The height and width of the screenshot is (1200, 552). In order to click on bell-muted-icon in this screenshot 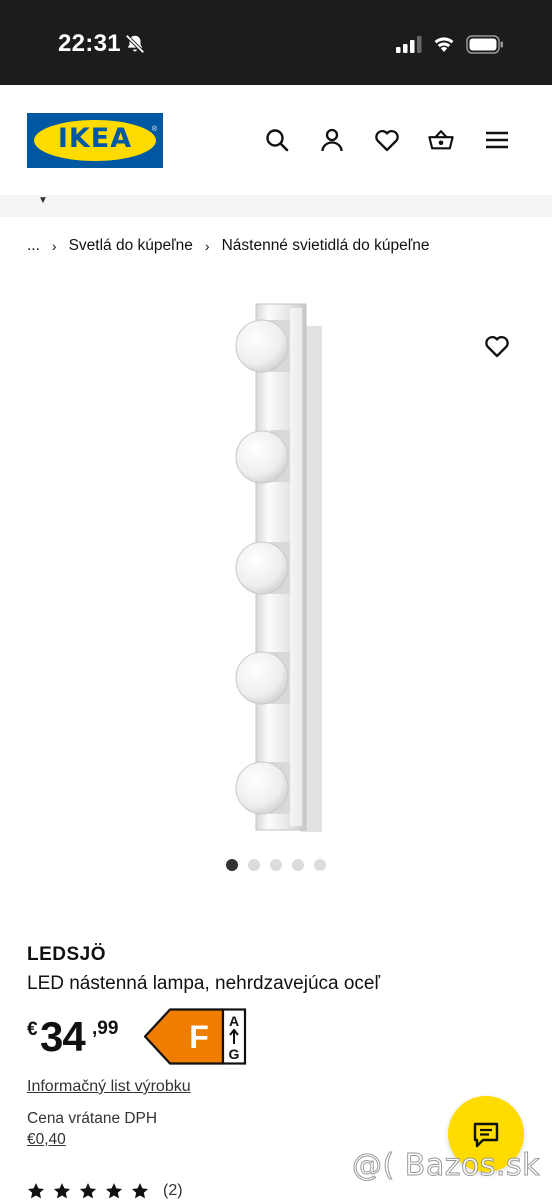, I will do `click(135, 44)`.